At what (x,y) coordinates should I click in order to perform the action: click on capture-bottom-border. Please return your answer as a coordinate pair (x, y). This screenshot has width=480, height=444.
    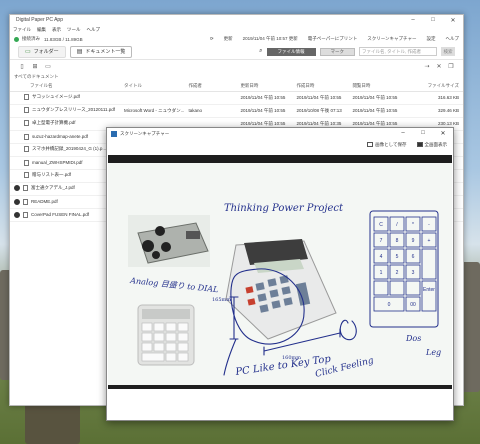
    Looking at the image, I should click on (280, 387).